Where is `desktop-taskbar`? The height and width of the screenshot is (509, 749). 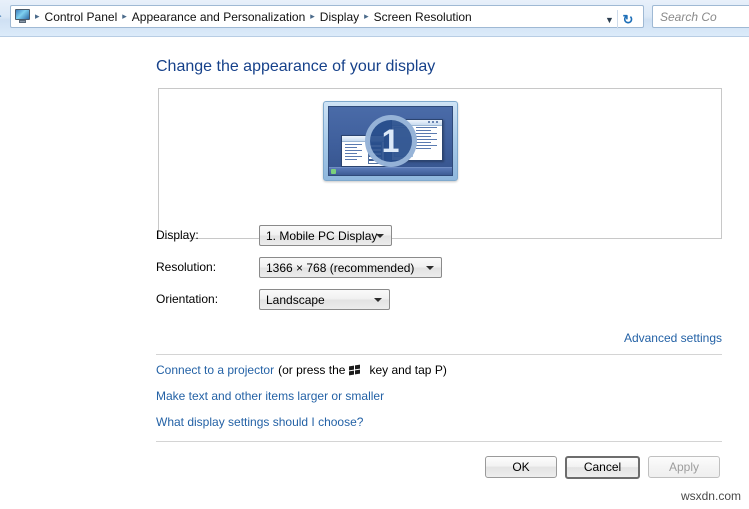
desktop-taskbar is located at coordinates (390, 171).